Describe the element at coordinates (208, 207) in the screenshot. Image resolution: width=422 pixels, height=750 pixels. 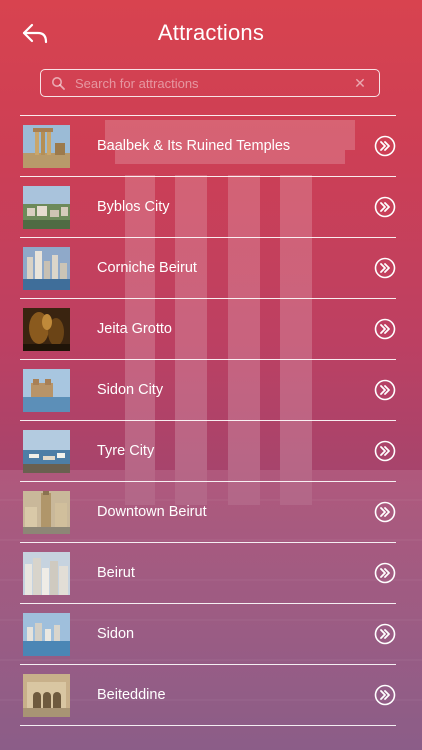
I see `list-item: Byblos City` at that location.